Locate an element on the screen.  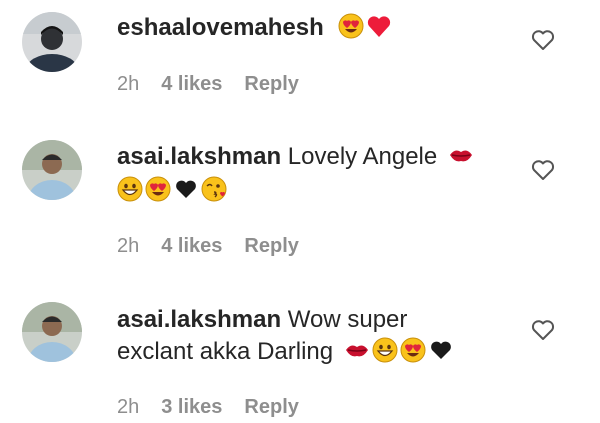
comment-text-continued: exclant akka Darling is located at coordinates (225, 351).